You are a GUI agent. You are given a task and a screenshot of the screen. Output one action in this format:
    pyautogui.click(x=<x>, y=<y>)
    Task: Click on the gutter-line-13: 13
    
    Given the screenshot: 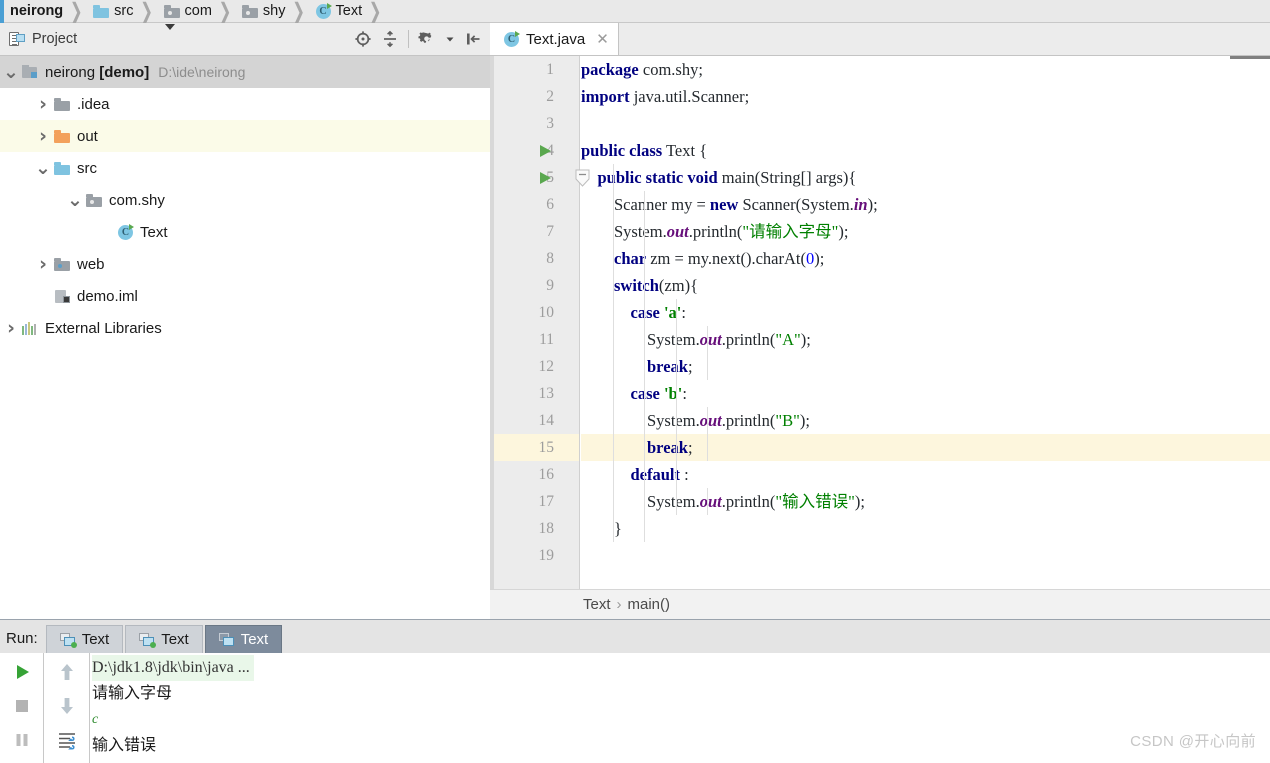 What is the action you would take?
    pyautogui.click(x=536, y=393)
    